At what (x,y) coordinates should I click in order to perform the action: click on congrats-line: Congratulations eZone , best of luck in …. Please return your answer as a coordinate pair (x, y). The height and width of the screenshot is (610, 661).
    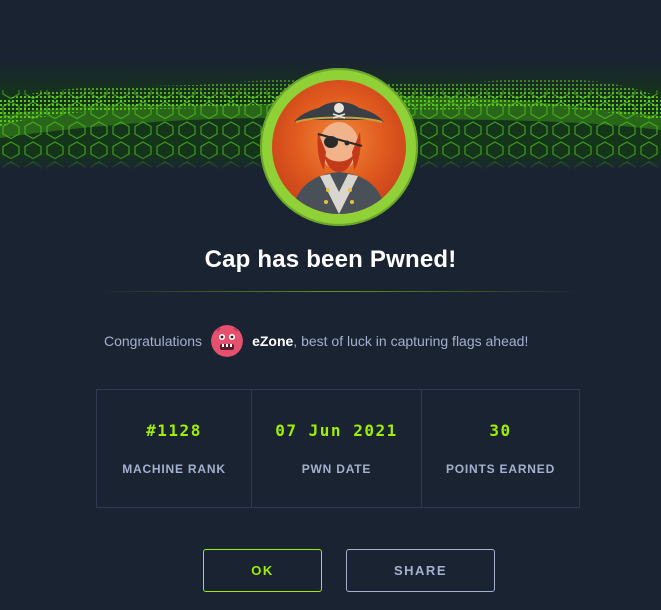
    Looking at the image, I should click on (316, 341).